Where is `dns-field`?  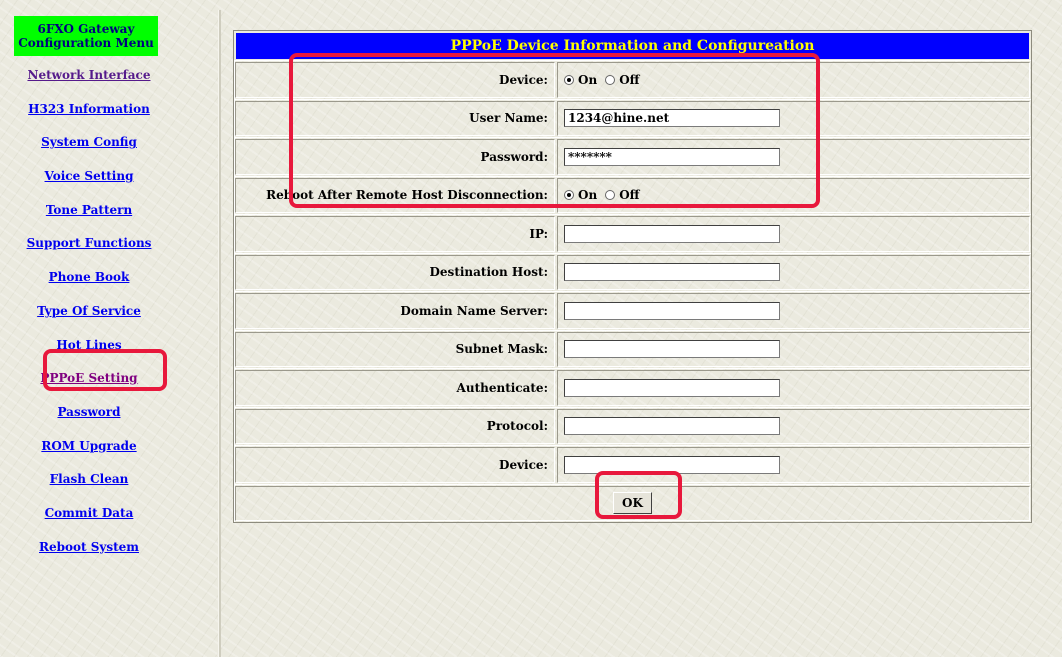 dns-field is located at coordinates (793, 311).